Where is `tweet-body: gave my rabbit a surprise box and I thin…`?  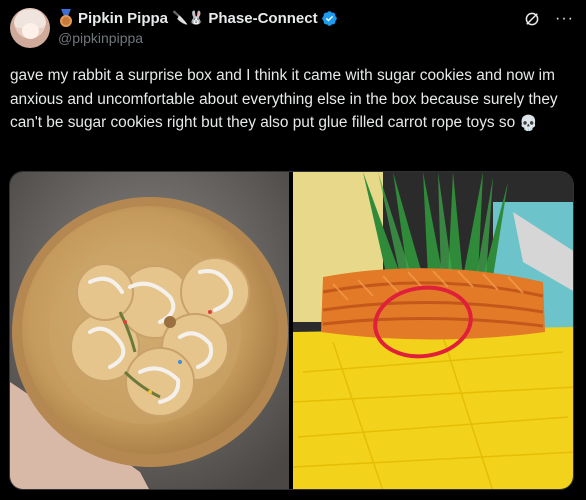 tweet-body: gave my rabbit a surprise box and I thin… is located at coordinates (284, 99).